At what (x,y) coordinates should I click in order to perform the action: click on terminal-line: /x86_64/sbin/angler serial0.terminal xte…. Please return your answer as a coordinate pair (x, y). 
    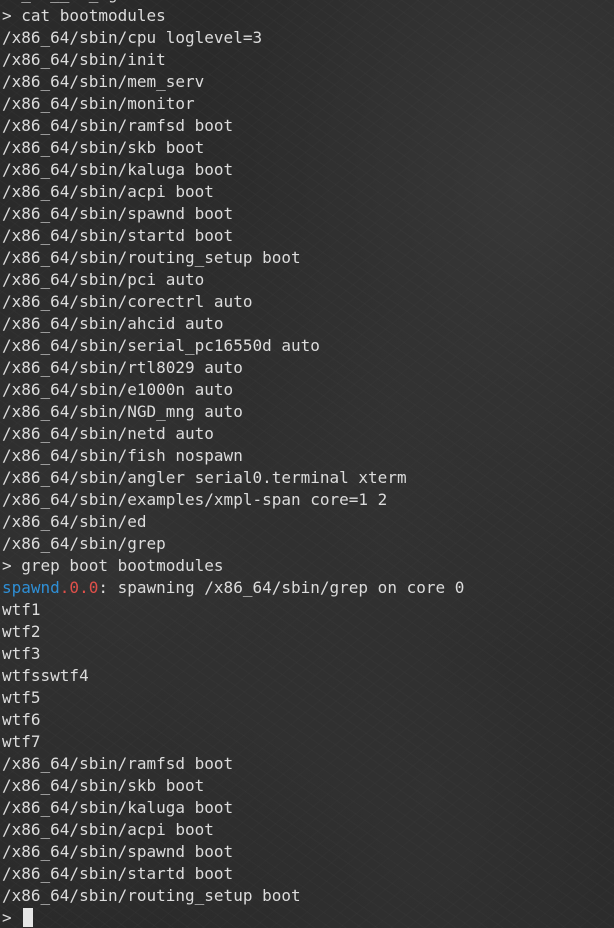
    Looking at the image, I should click on (233, 478).